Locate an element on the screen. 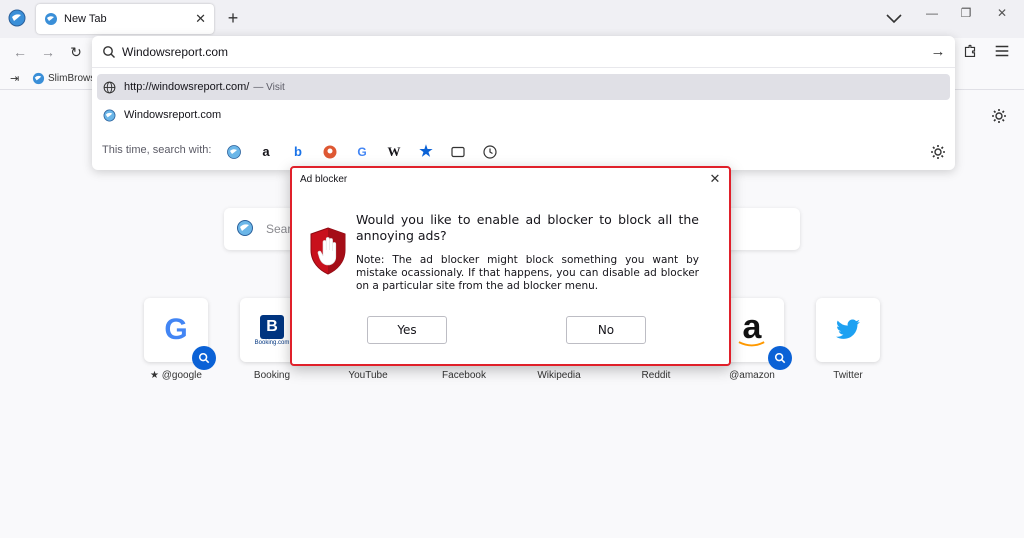  globe-icon is located at coordinates (109, 87).